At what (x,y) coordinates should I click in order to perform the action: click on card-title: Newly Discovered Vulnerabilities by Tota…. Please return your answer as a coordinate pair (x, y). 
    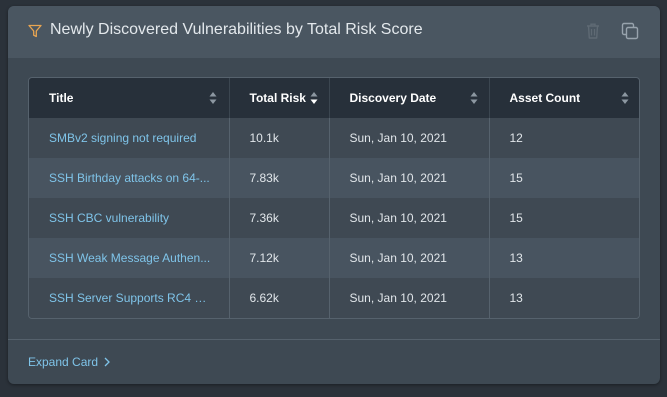
    Looking at the image, I should click on (236, 29).